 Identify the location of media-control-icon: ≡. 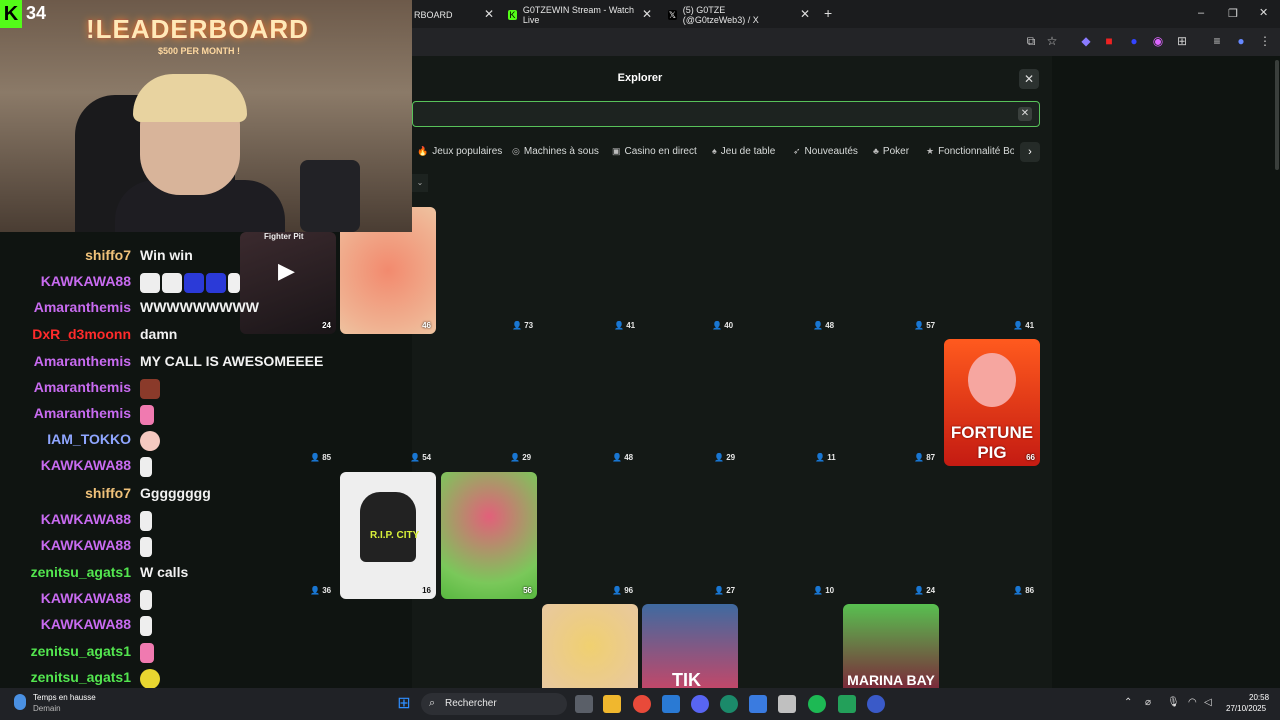
(1217, 41).